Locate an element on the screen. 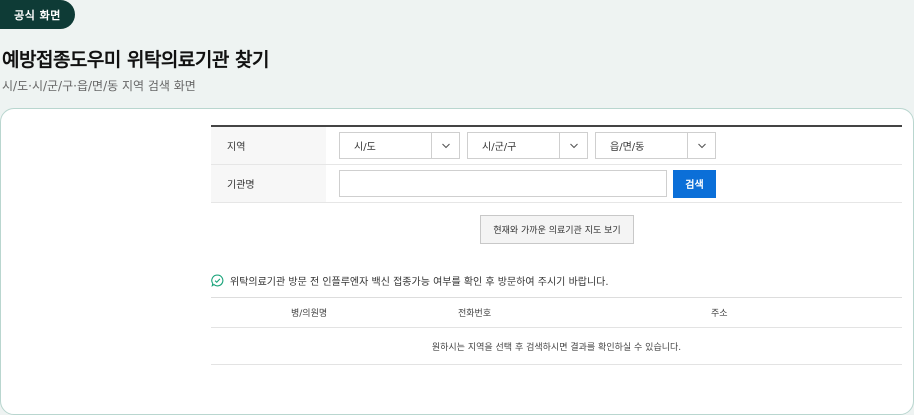  institution-label: 기관명 is located at coordinates (268, 183).